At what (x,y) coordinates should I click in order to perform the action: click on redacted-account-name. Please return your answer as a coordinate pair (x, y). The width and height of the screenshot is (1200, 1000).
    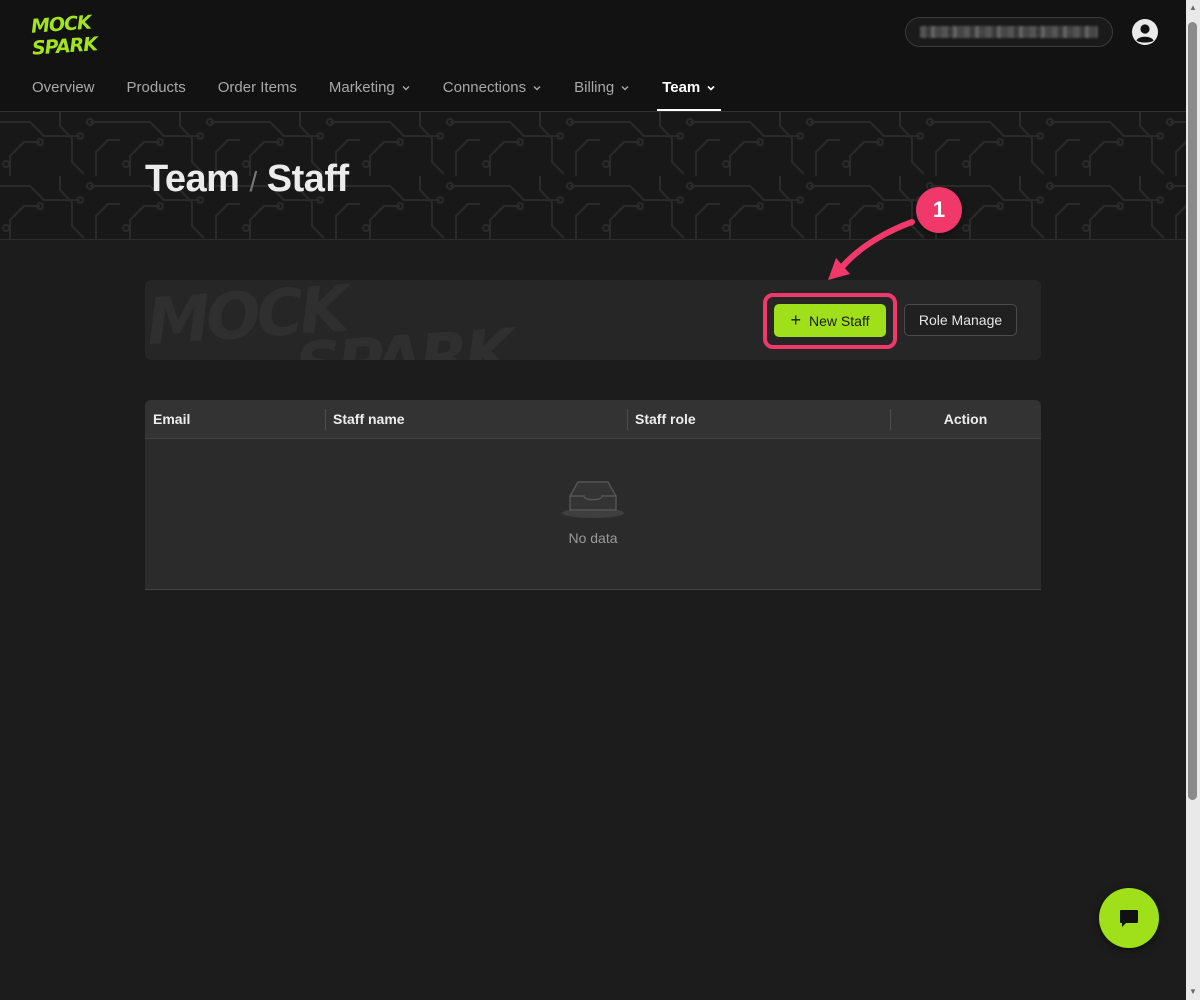
    Looking at the image, I should click on (1009, 32).